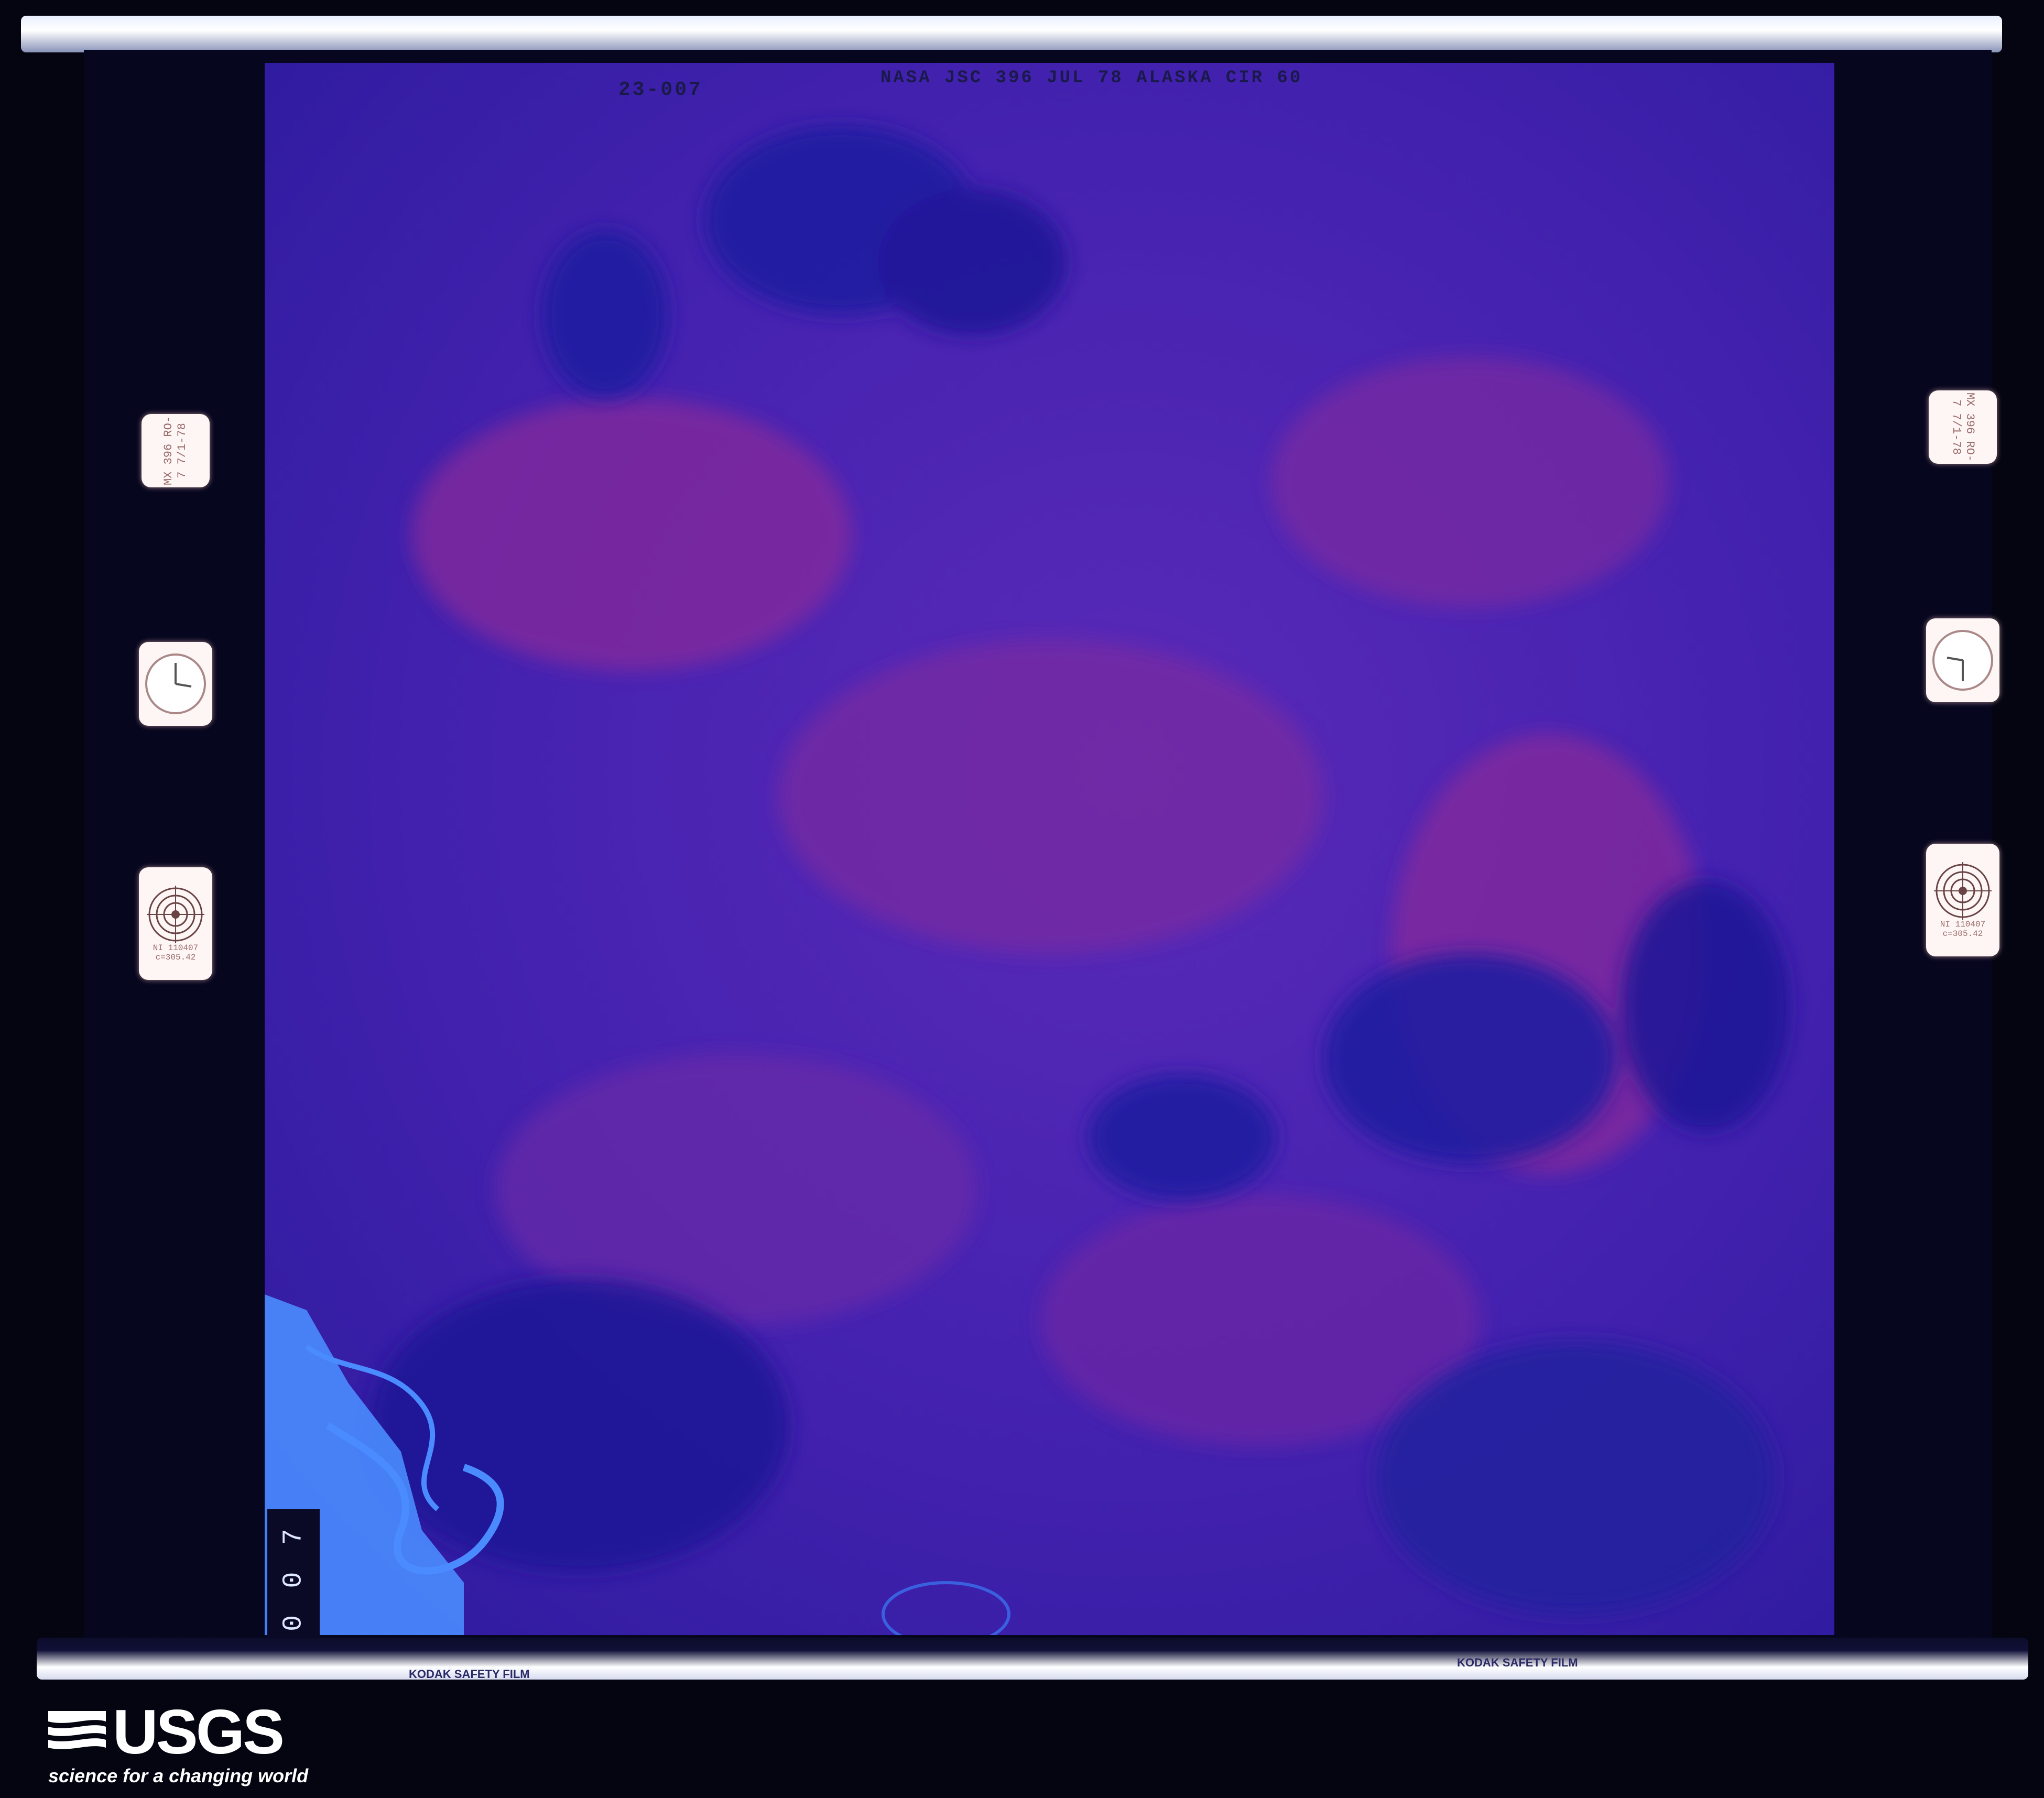 The width and height of the screenshot is (2044, 1798). What do you see at coordinates (1011, 34) in the screenshot?
I see `film-edge-top` at bounding box center [1011, 34].